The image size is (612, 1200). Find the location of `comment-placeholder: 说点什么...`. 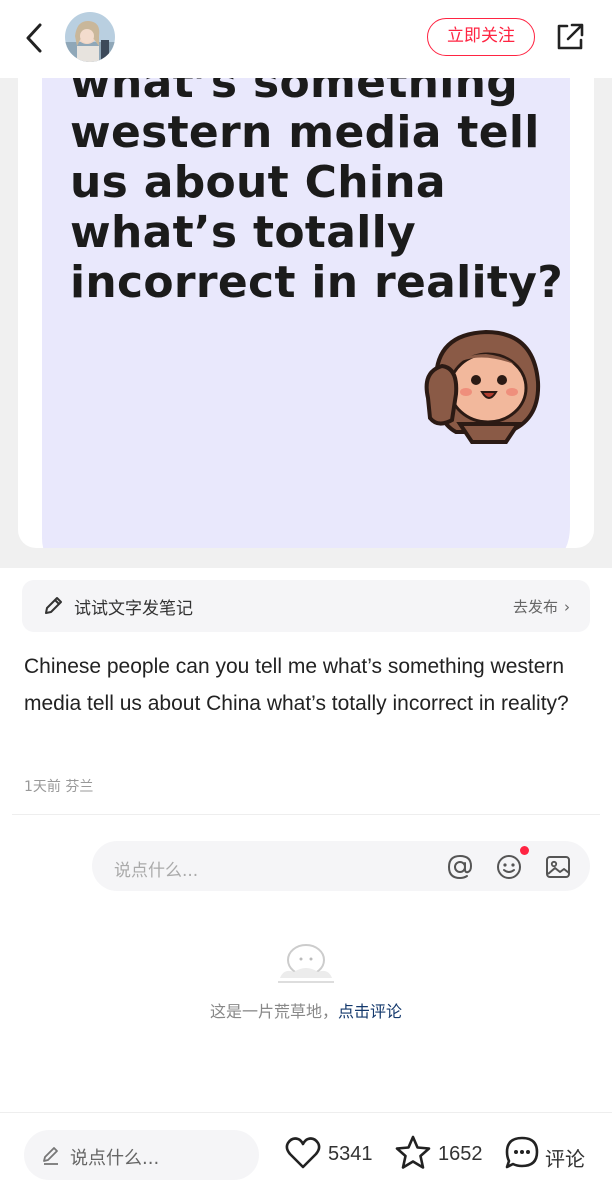

comment-placeholder: 说点什么... is located at coordinates (156, 871).